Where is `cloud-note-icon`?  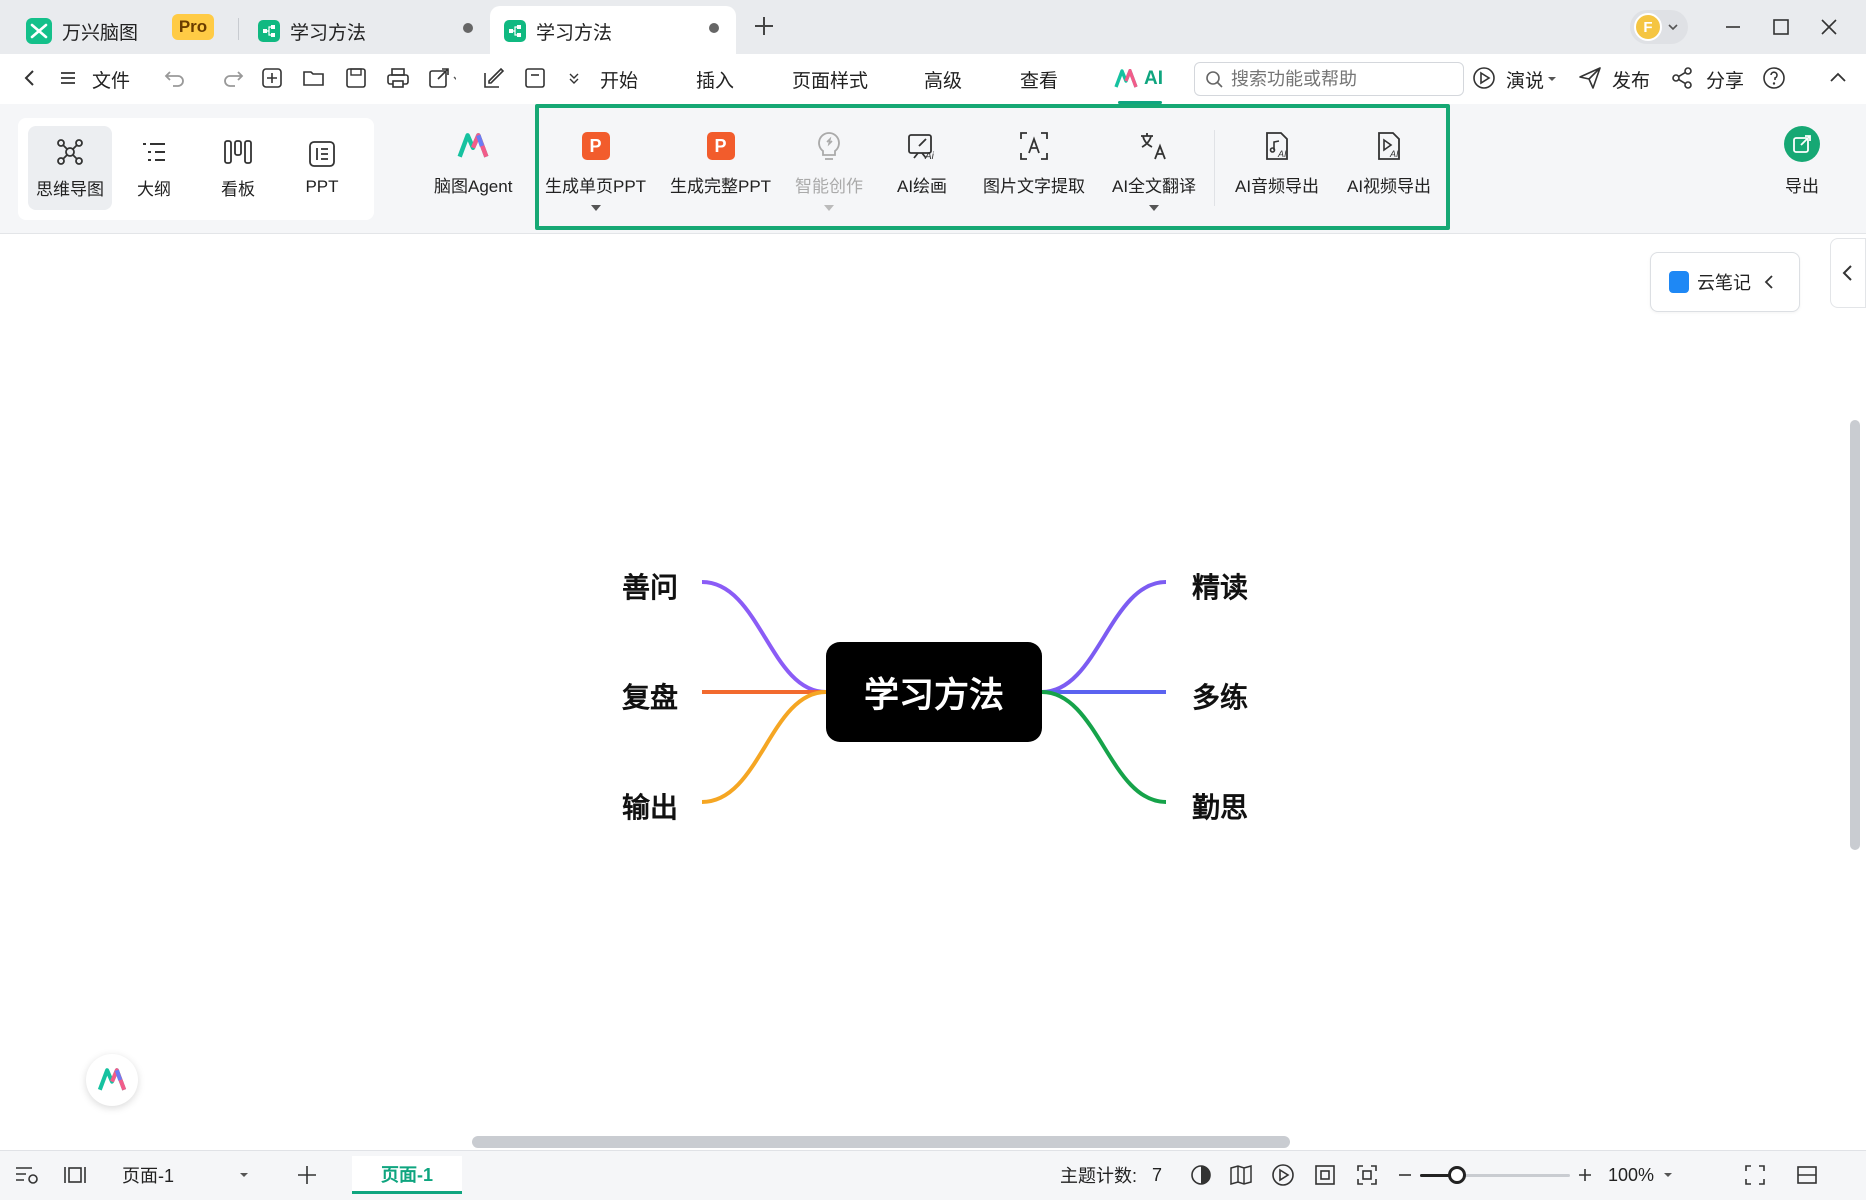
cloud-note-icon is located at coordinates (1679, 282).